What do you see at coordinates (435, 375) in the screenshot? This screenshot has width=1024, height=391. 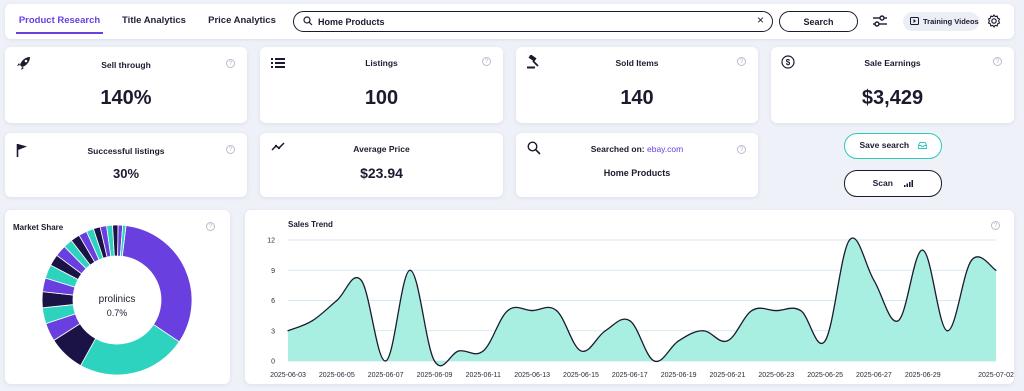 I see `x-tick-label: 2025-06-09` at bounding box center [435, 375].